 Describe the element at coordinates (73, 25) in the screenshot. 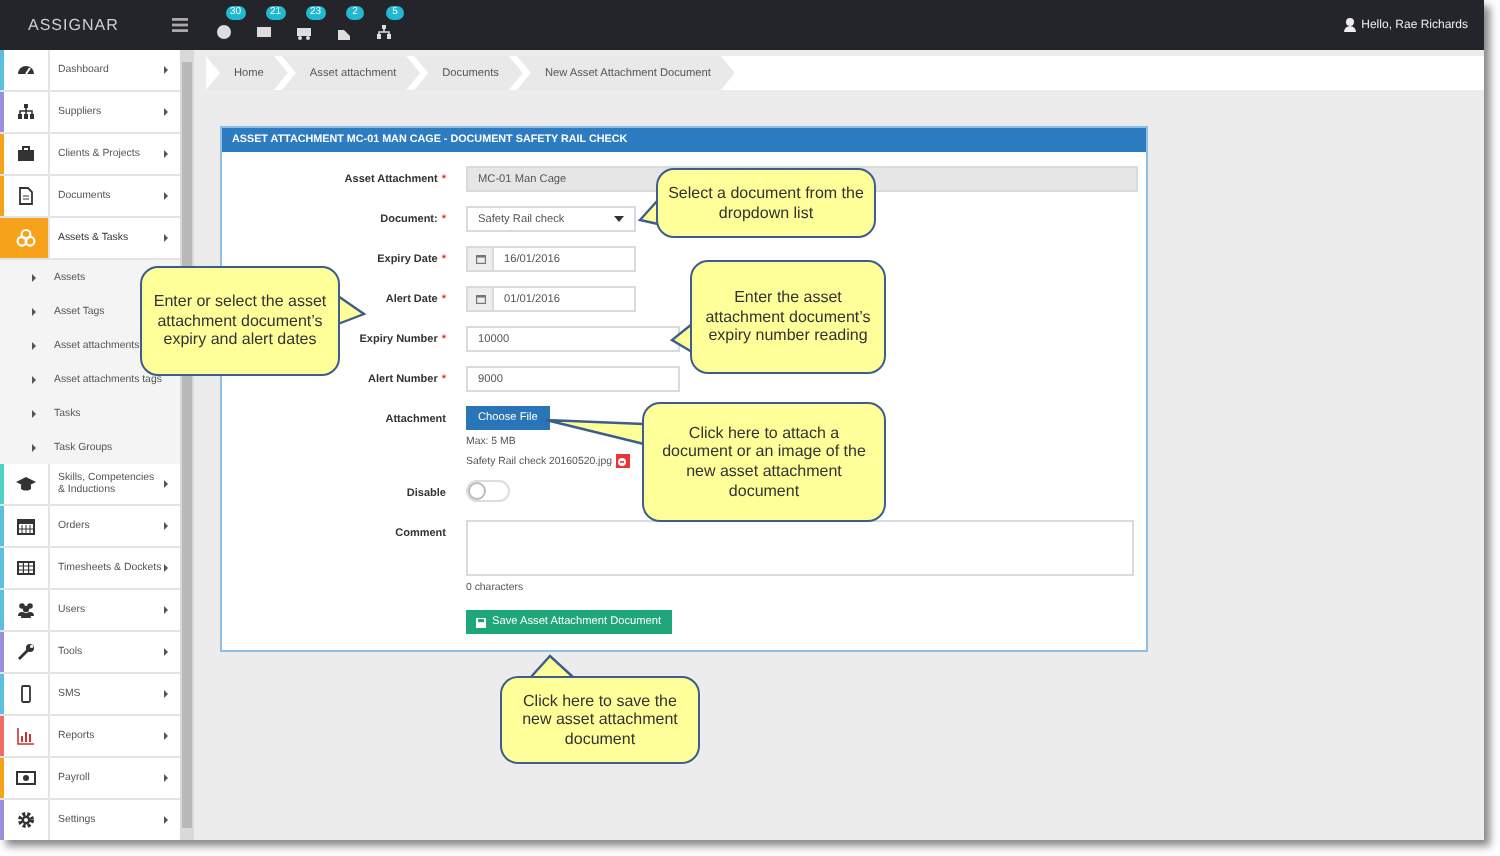

I see `app-logo: ASSIGNAR` at that location.